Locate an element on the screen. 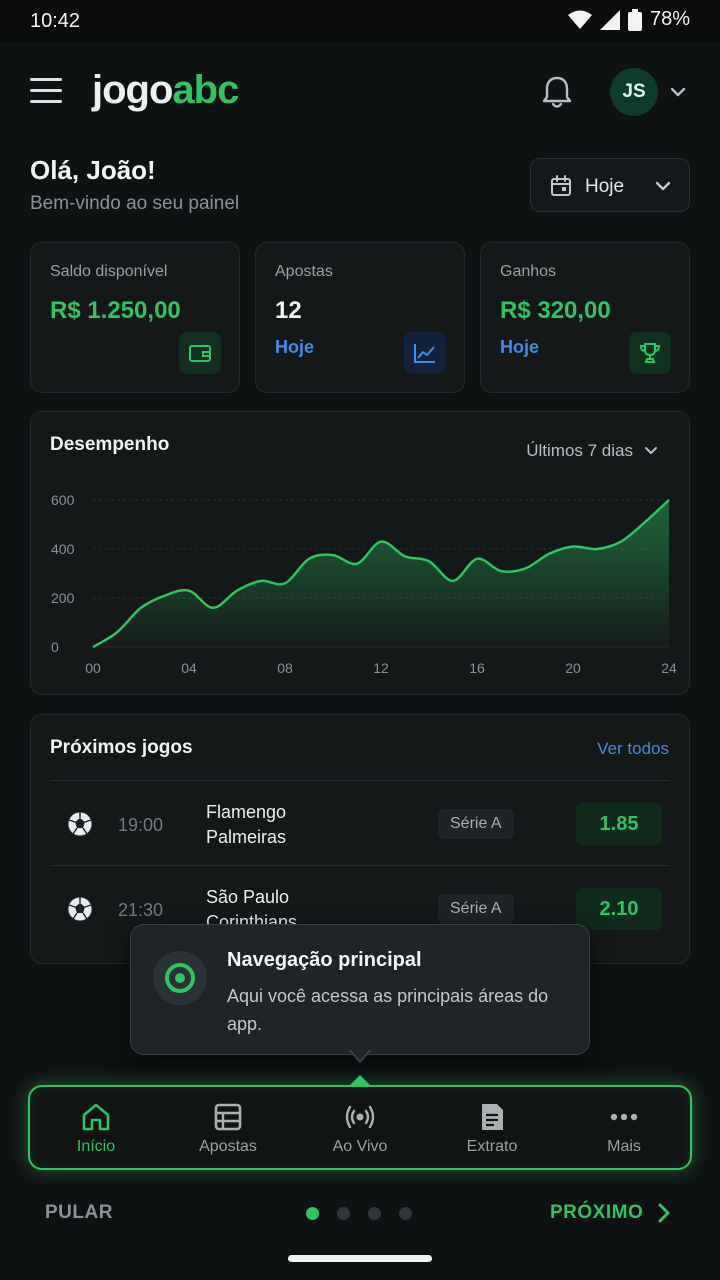  x-tick-label: 16 is located at coordinates (477, 668).